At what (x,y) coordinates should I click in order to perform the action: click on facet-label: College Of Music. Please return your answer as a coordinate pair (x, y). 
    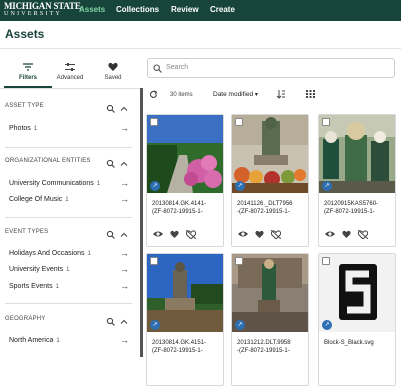
    Looking at the image, I should click on (36, 199).